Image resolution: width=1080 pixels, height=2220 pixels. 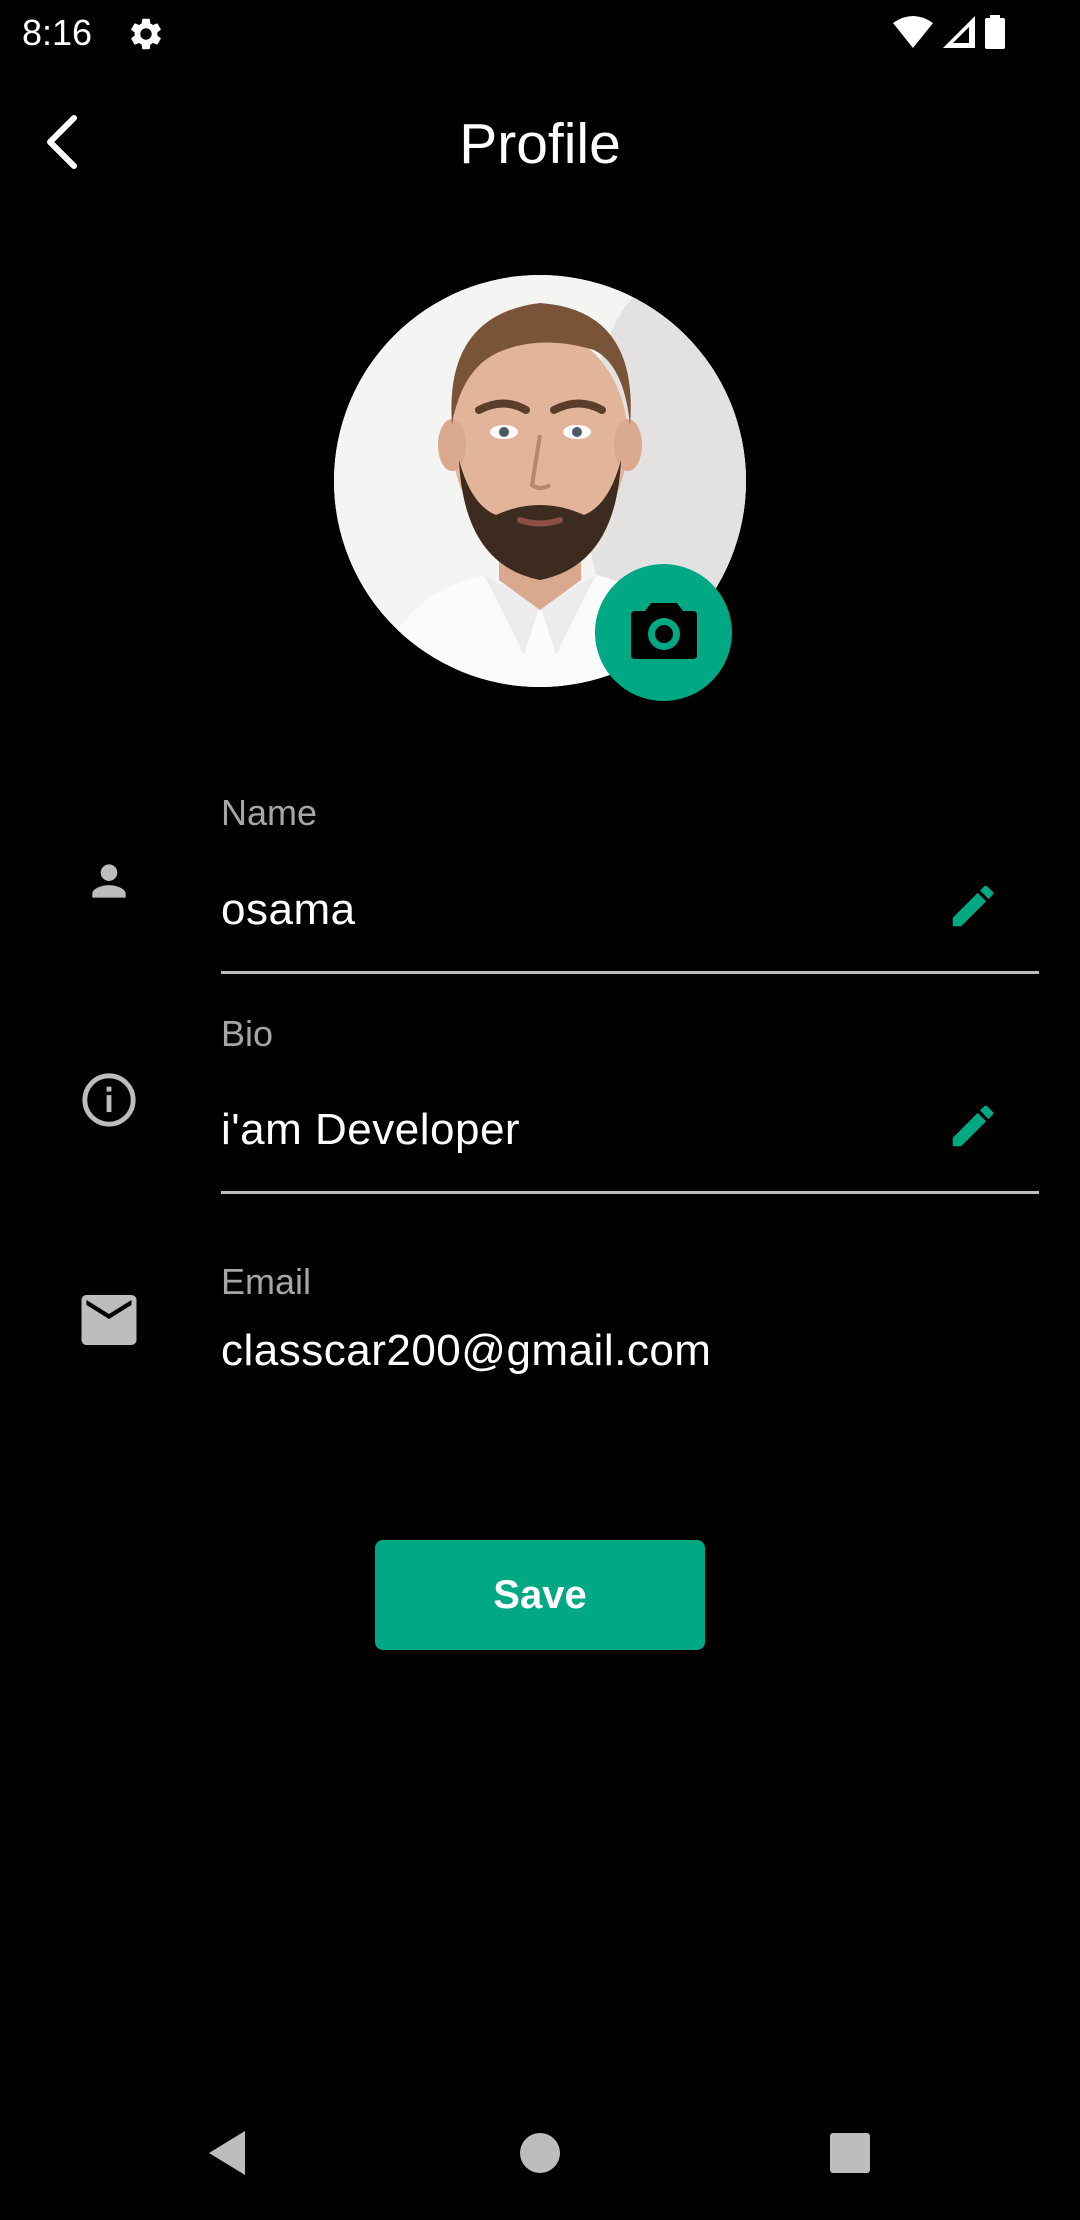 I want to click on nav-recents-button, so click(x=850, y=2155).